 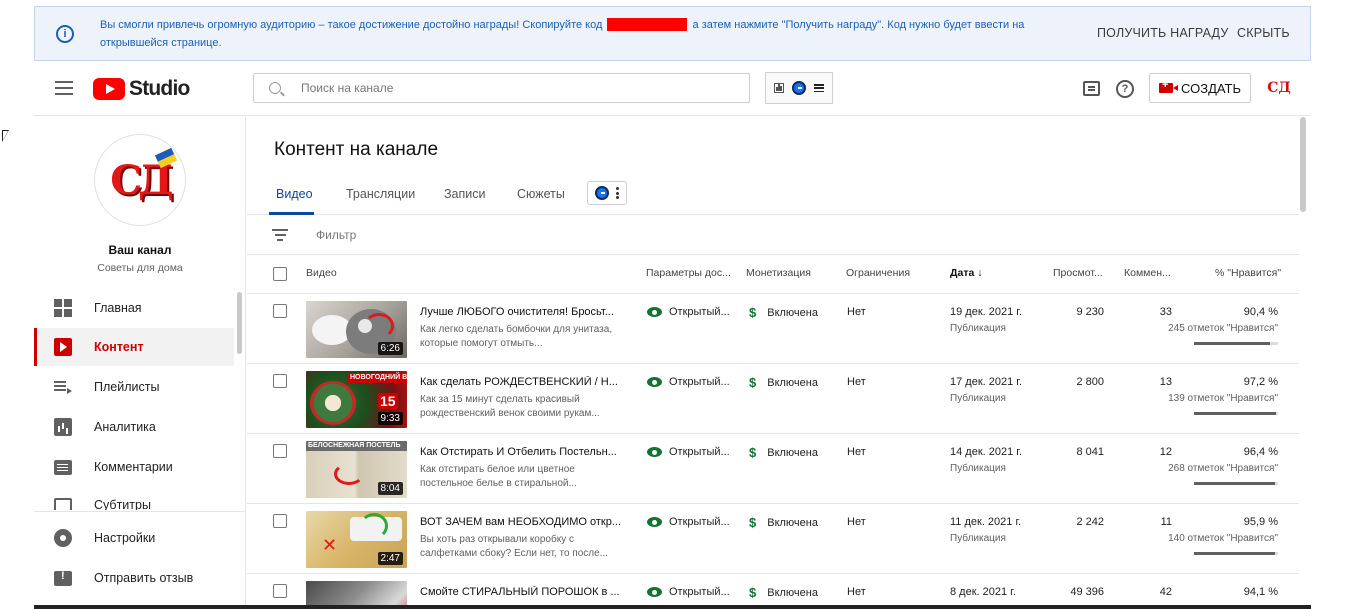 I want to click on main-scrollbar, so click(x=1303, y=164).